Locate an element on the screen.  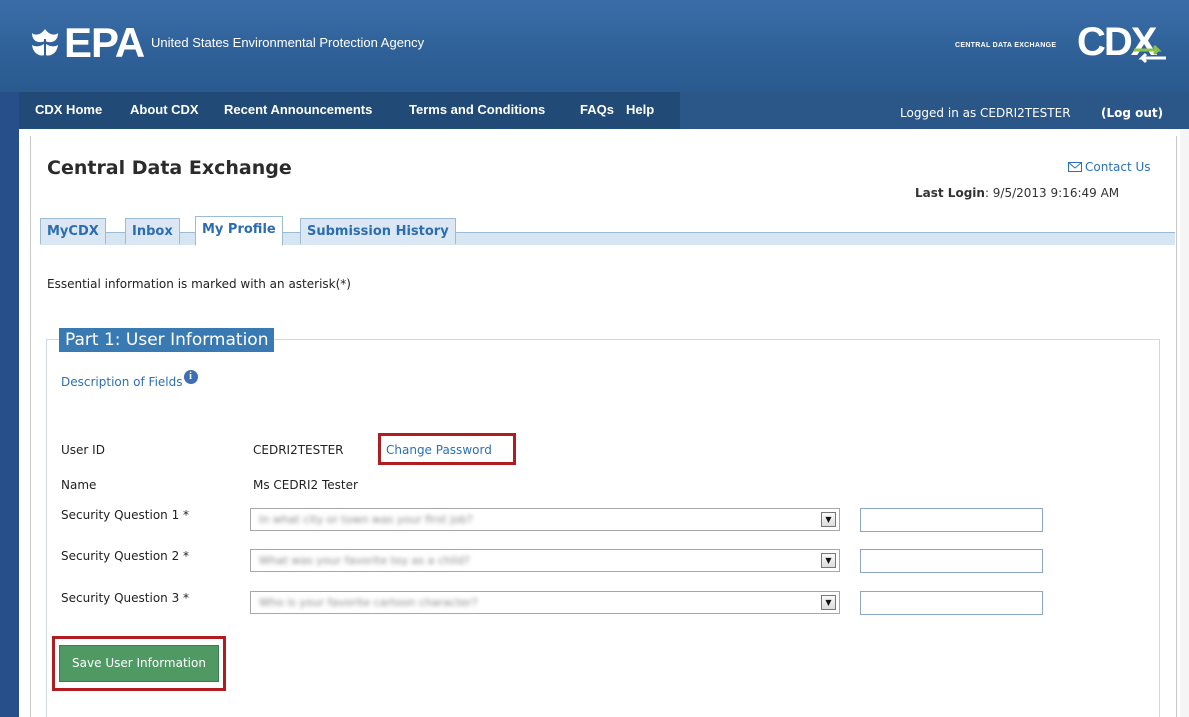
contact-us-link: Contact Us is located at coordinates (1109, 167).